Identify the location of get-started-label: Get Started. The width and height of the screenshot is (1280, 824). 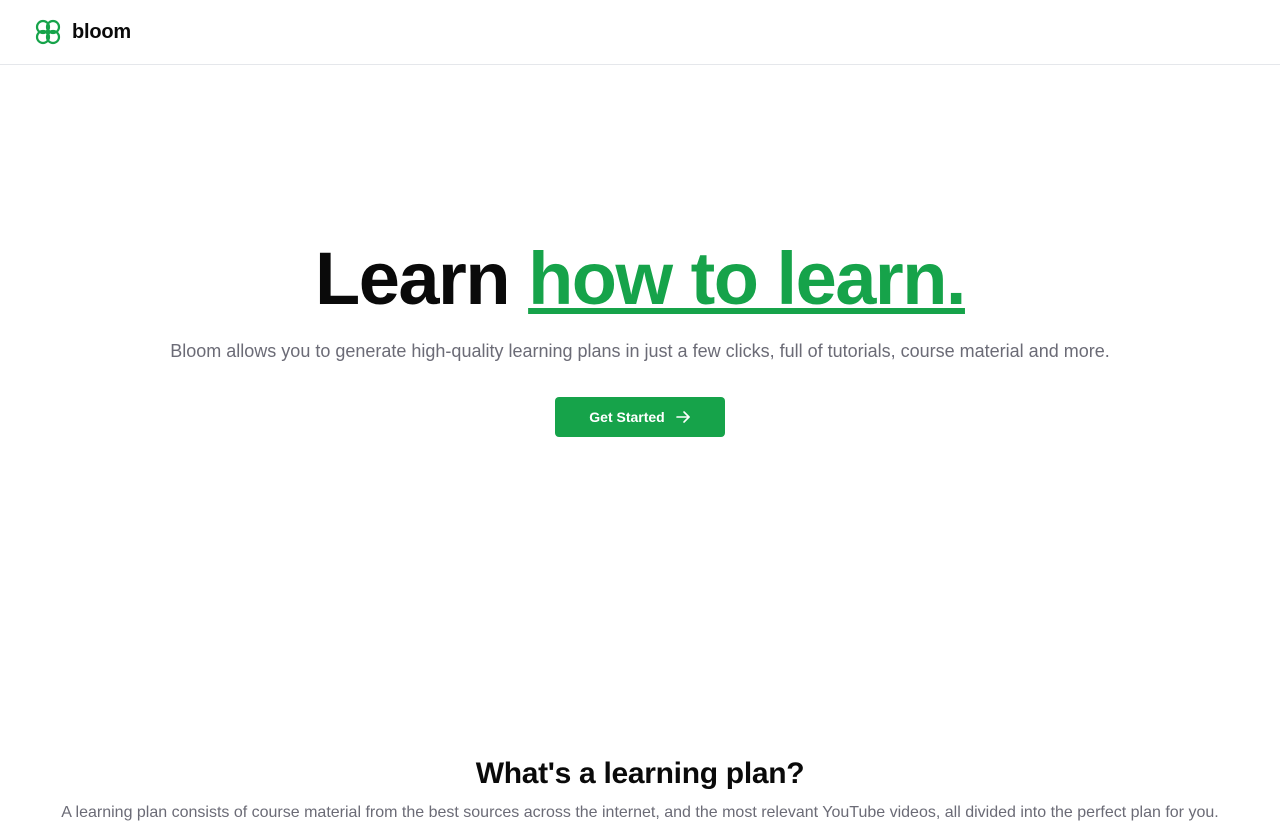
(627, 417).